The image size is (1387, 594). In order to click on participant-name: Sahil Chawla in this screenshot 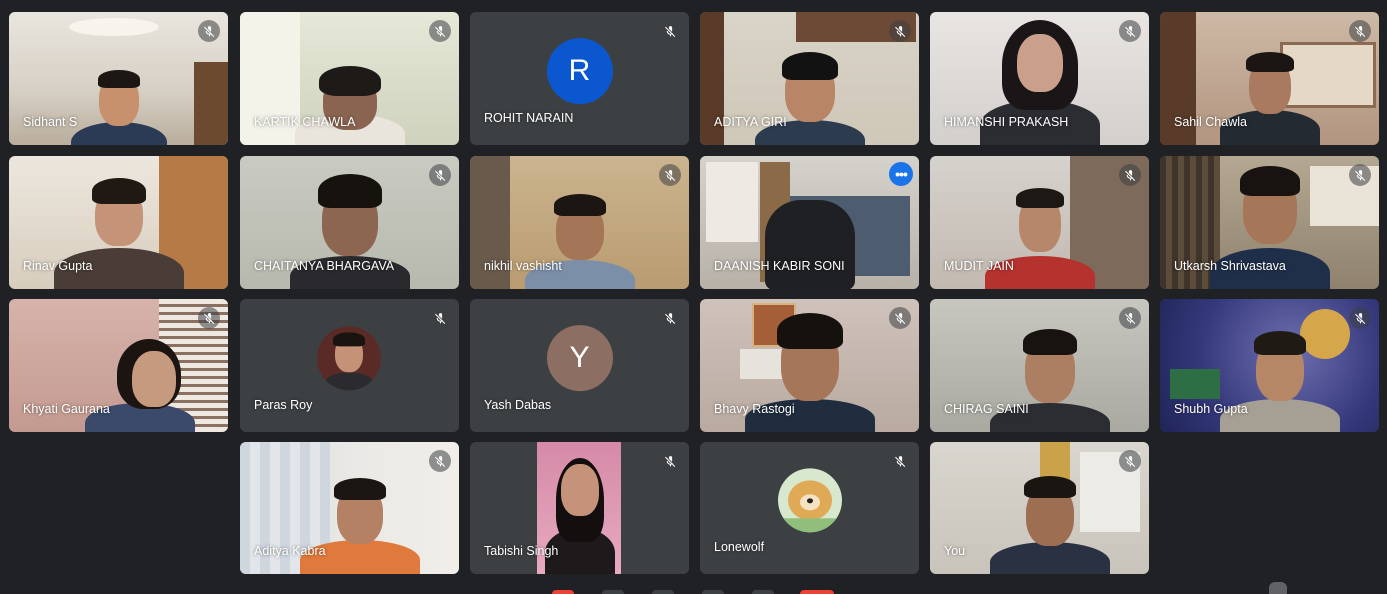, I will do `click(1210, 122)`.